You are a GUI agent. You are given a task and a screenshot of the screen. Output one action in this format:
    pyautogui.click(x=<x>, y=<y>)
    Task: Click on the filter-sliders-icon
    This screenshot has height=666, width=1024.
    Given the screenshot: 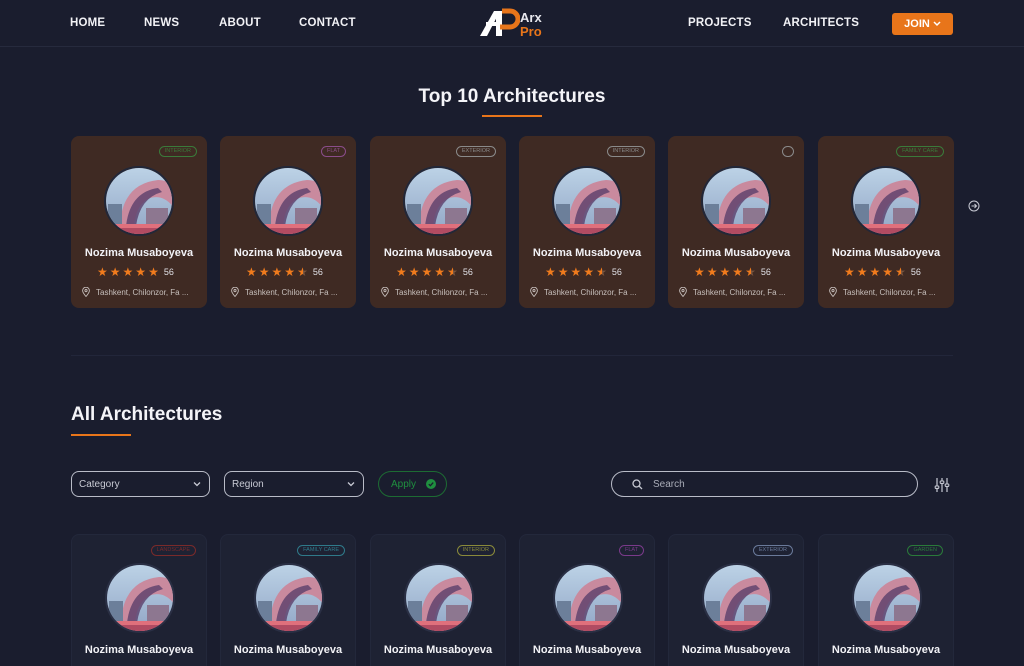 What is the action you would take?
    pyautogui.click(x=942, y=485)
    